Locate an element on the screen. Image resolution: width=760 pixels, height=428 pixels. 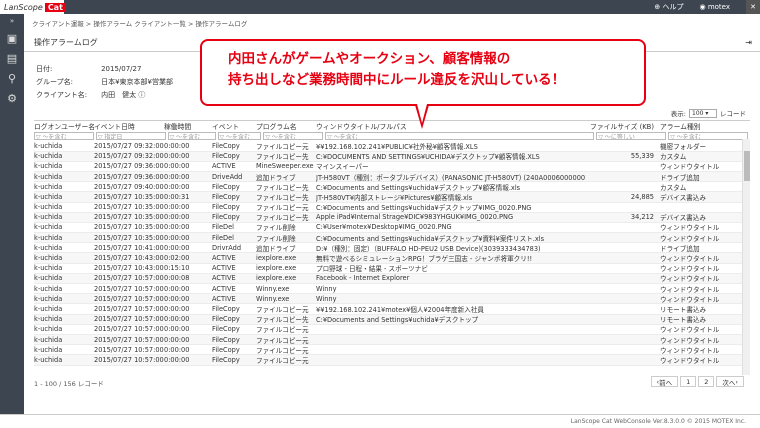
search-icon: ⚲ is located at coordinates (12, 78).